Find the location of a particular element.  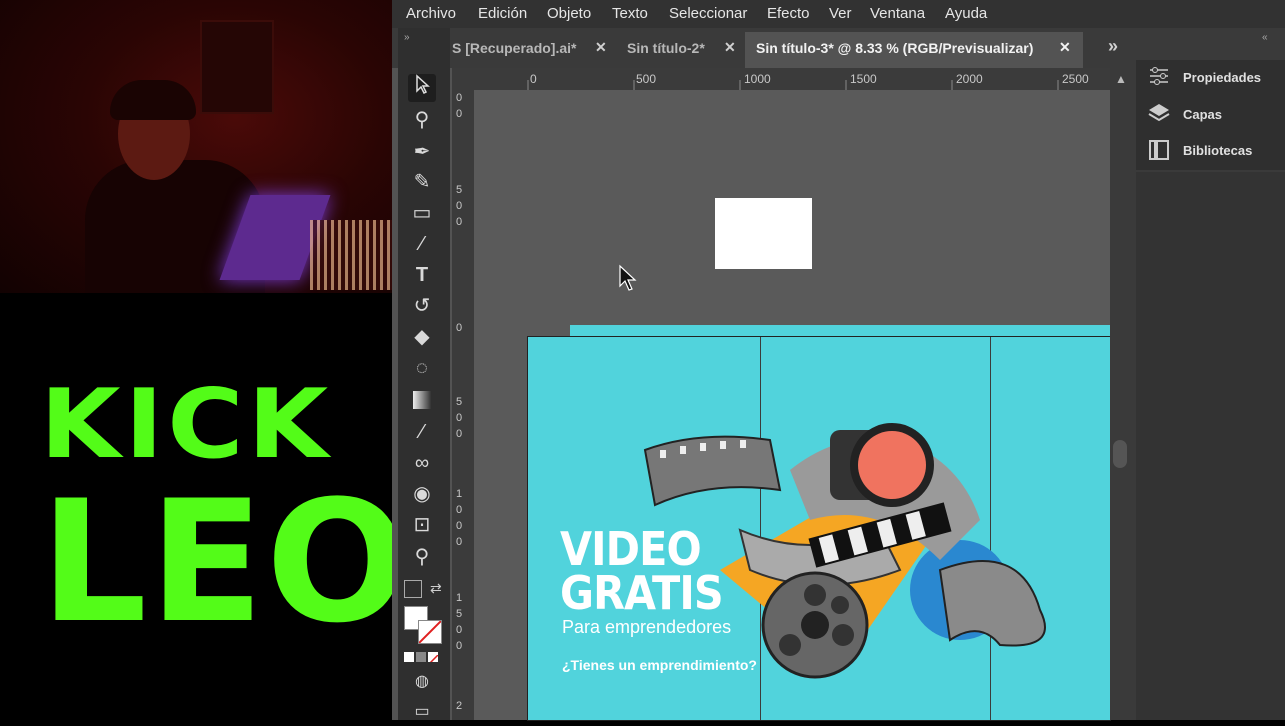

kick-logo-line1: KICK is located at coordinates (186, 424).